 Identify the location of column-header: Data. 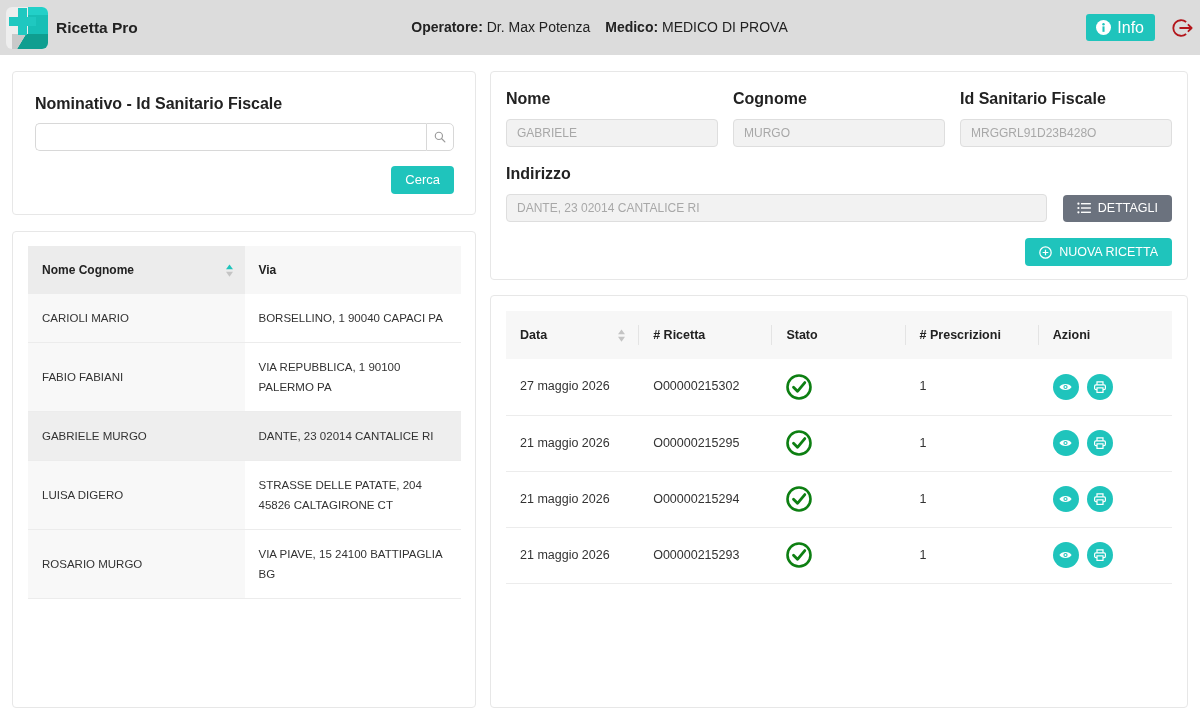
(573, 335).